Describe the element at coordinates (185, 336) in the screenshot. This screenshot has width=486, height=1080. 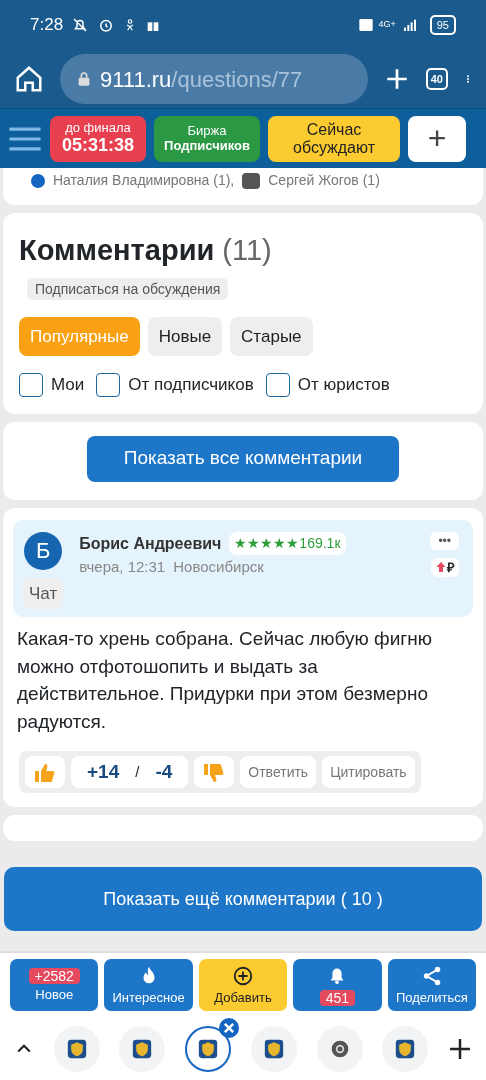
I see `sort-tab: Новые` at that location.